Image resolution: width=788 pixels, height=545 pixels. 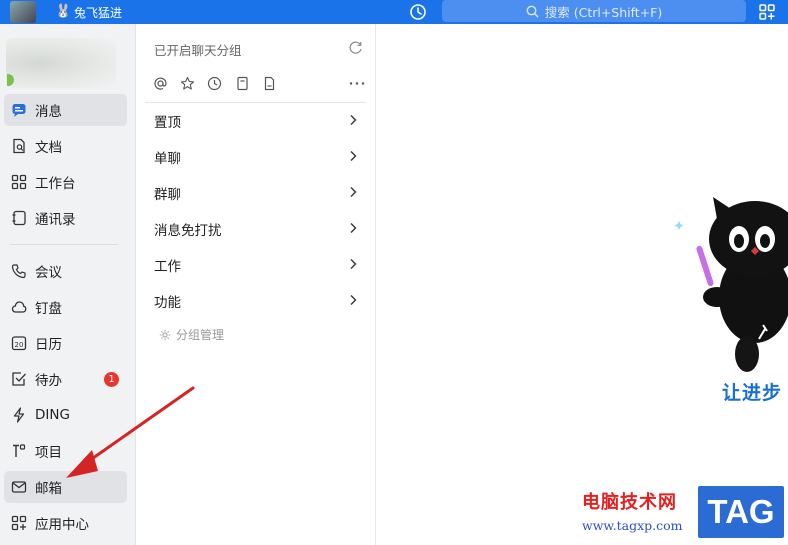 What do you see at coordinates (65, 307) in the screenshot?
I see `nav-item-drive: 钉盘` at bounding box center [65, 307].